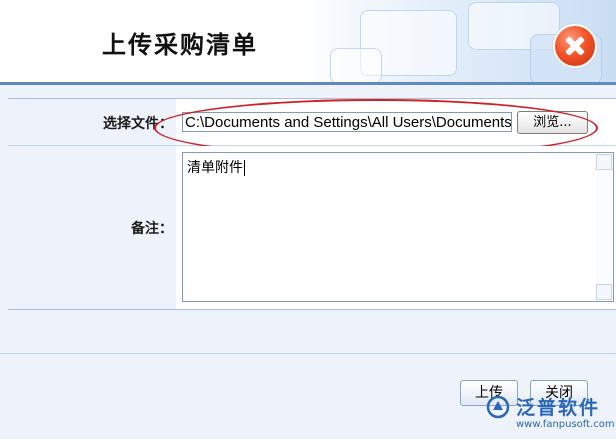 The height and width of the screenshot is (439, 616). What do you see at coordinates (604, 227) in the screenshot?
I see `scrollbar-track` at bounding box center [604, 227].